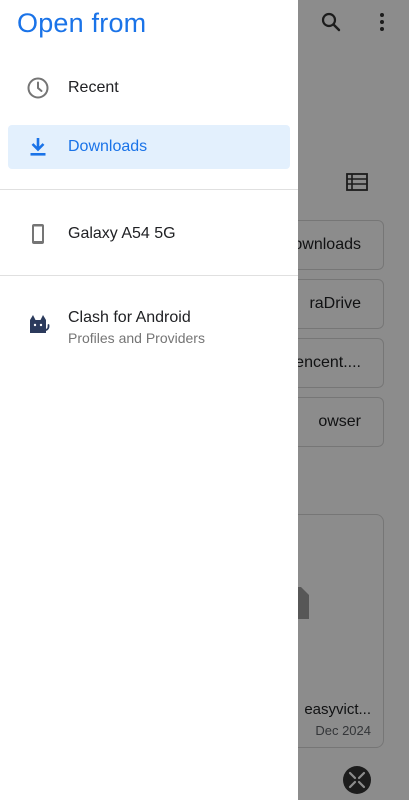 The image size is (409, 800). Describe the element at coordinates (38, 234) in the screenshot. I see `phone-icon` at that location.